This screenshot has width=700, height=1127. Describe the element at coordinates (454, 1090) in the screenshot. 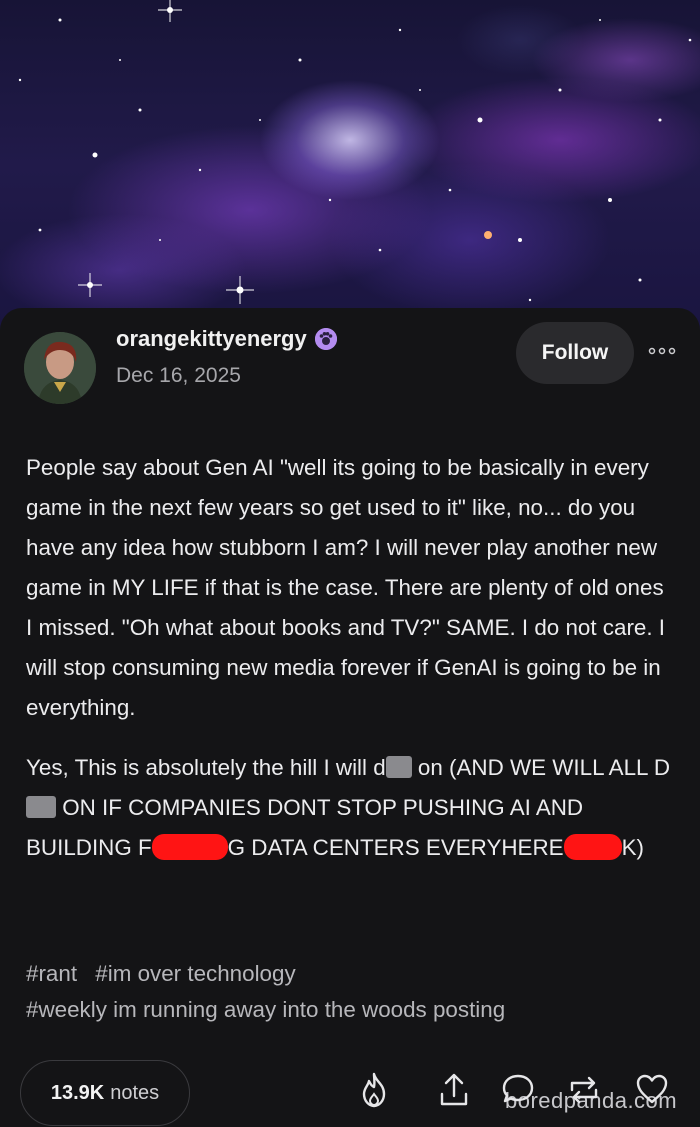

I see `share-icon` at that location.